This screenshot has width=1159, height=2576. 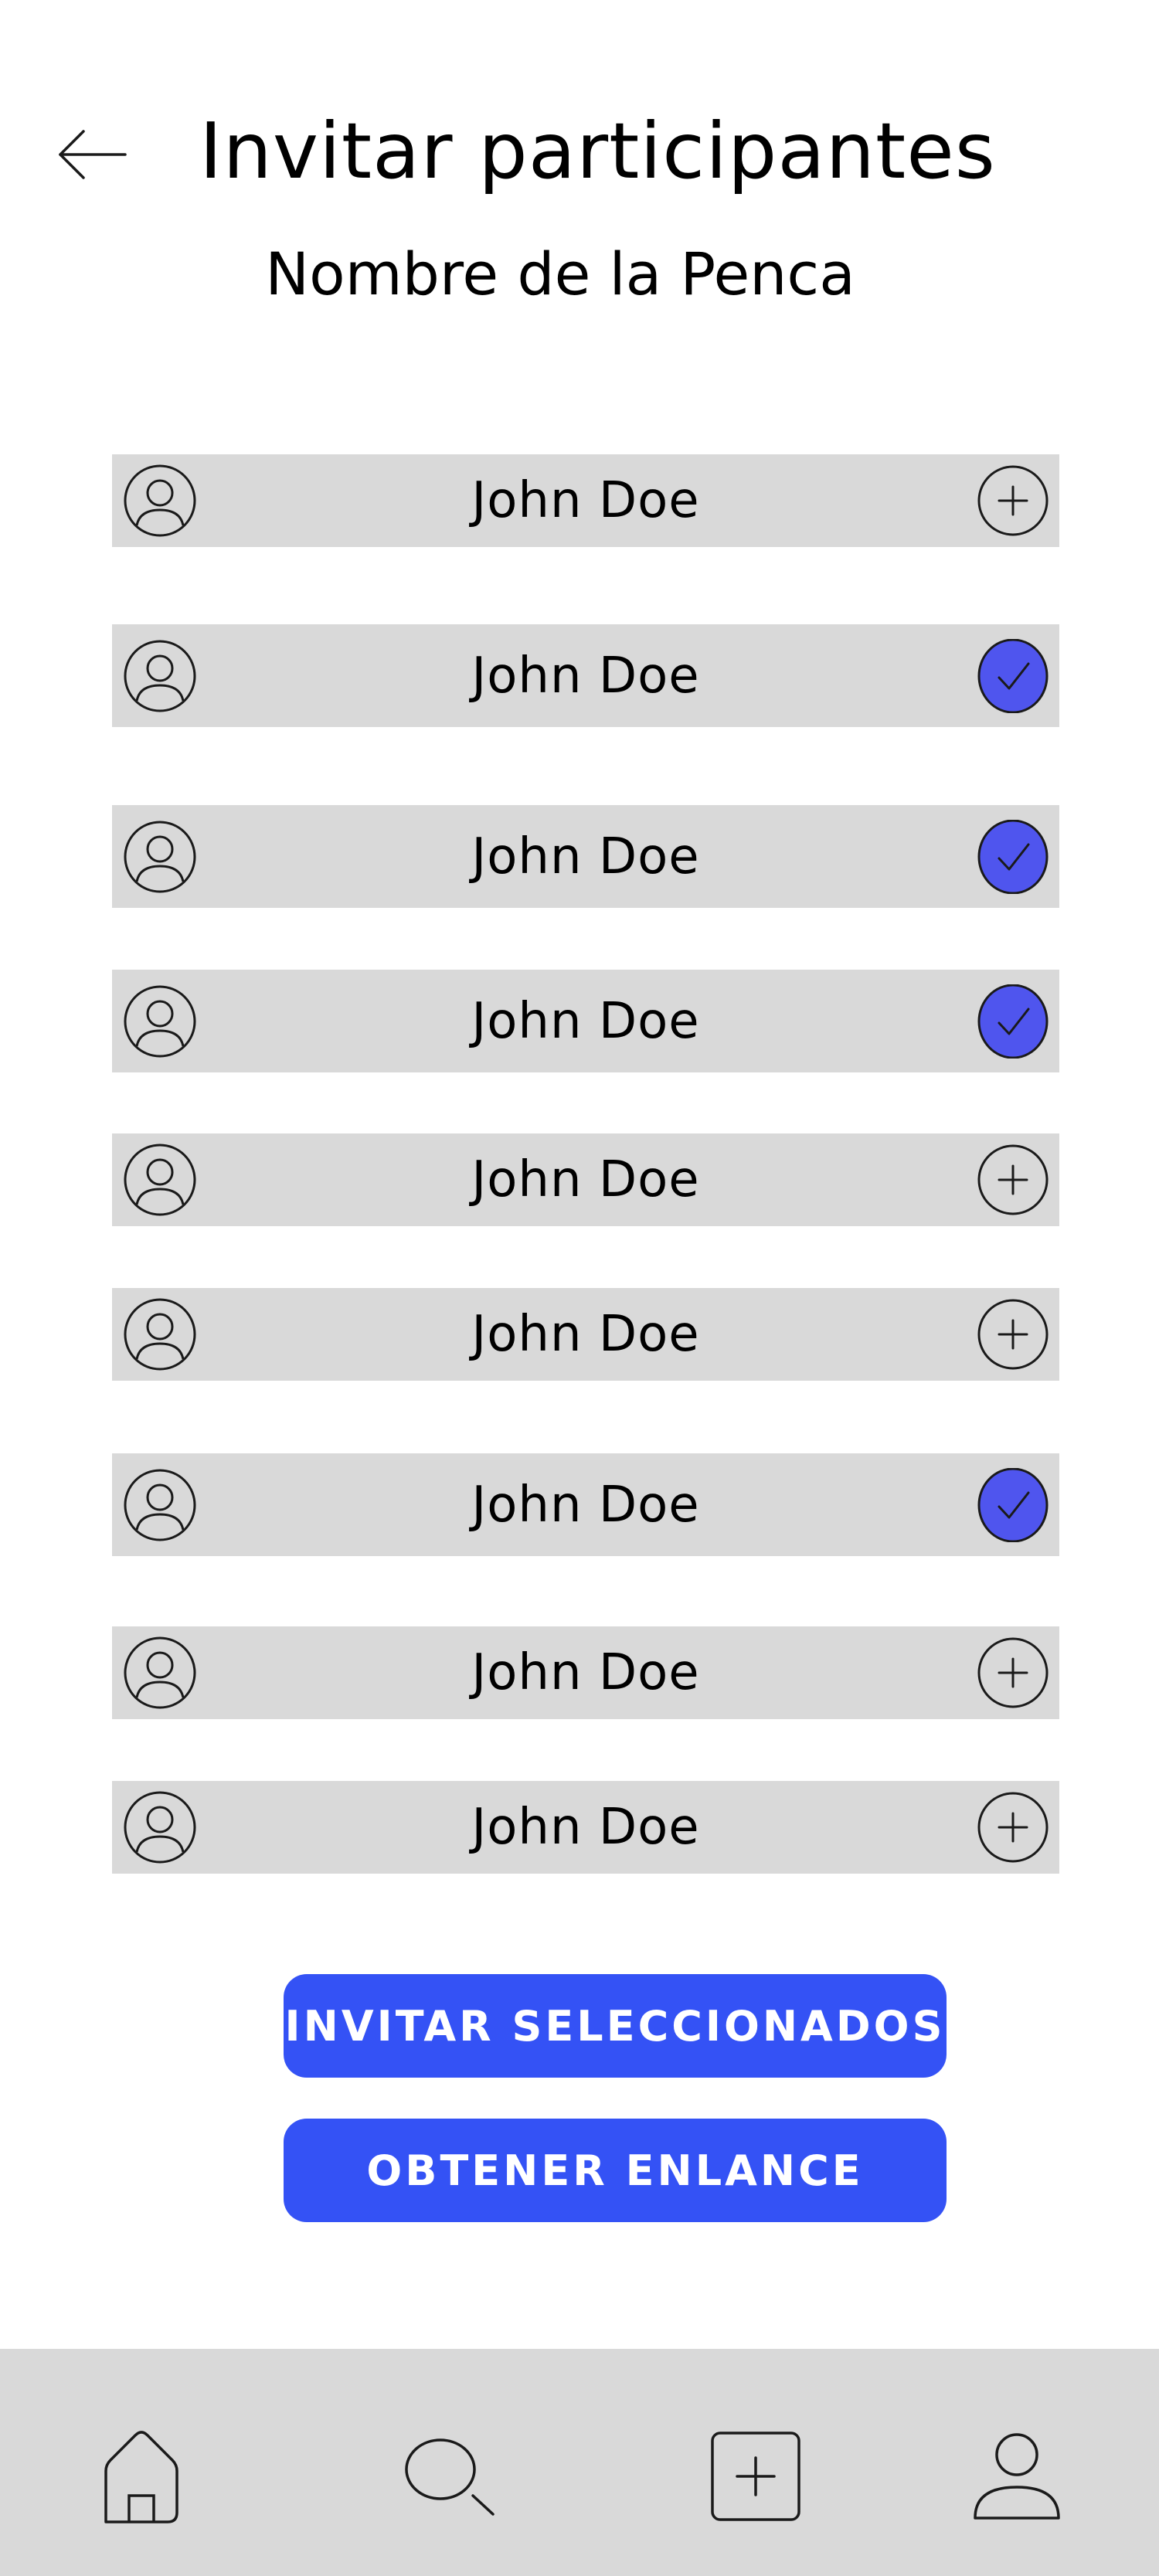 I want to click on plus-square-icon, so click(x=755, y=2476).